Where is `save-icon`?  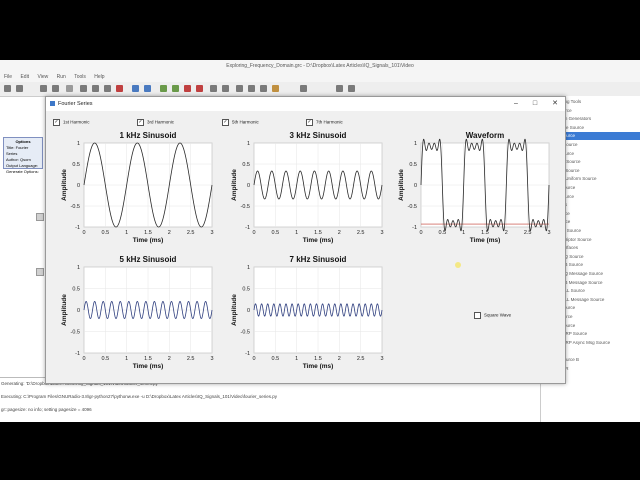
save-icon is located at coordinates (43, 88).